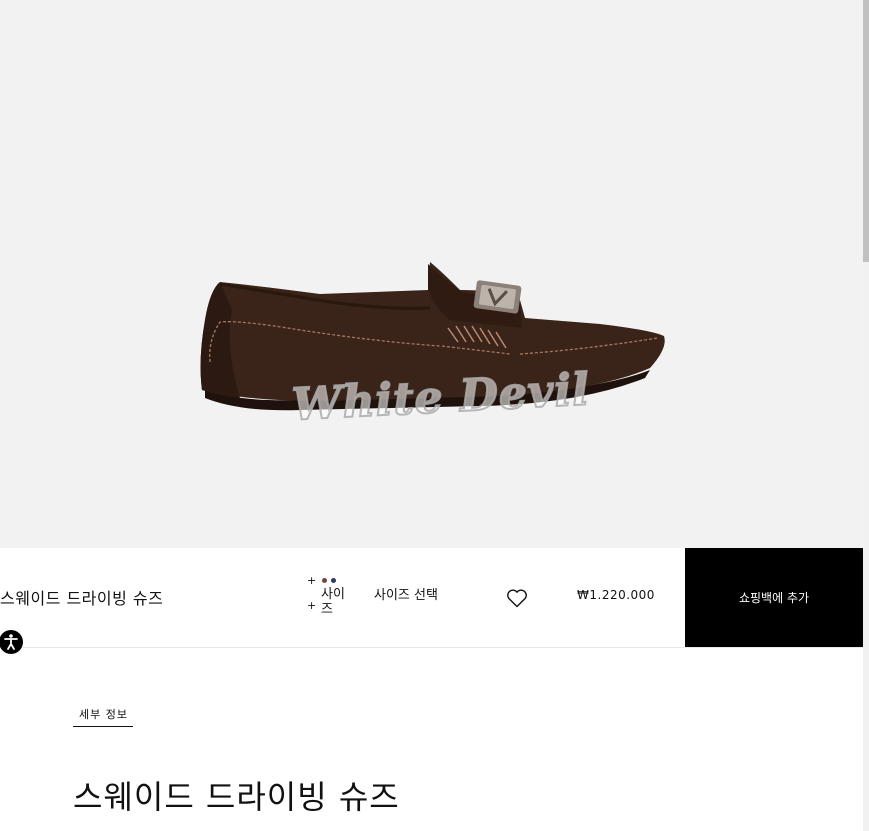  I want to click on accessibility-icon, so click(11, 642).